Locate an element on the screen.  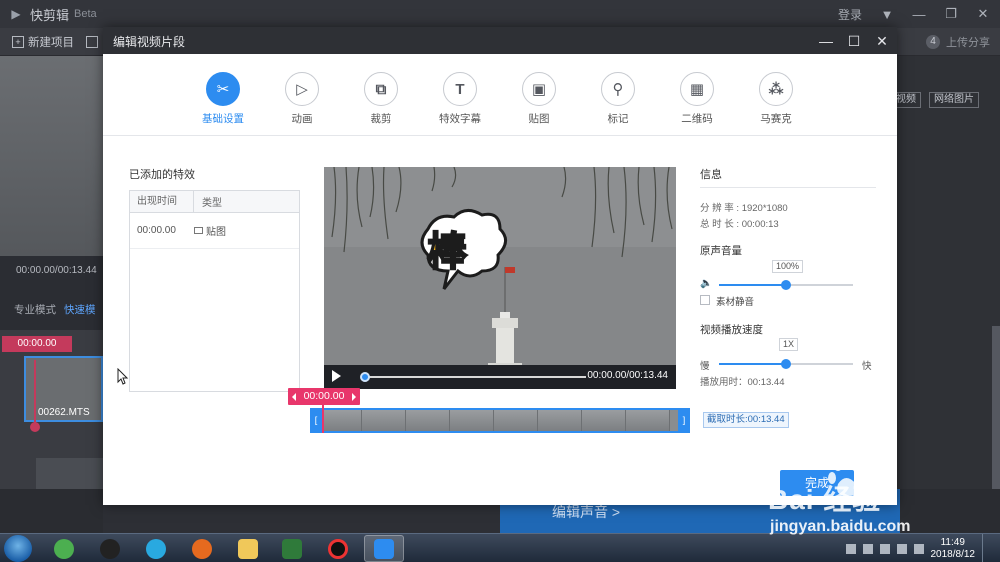
duration-row: 总 时 长 : 00:00:13 is located at coordinates (739, 223).